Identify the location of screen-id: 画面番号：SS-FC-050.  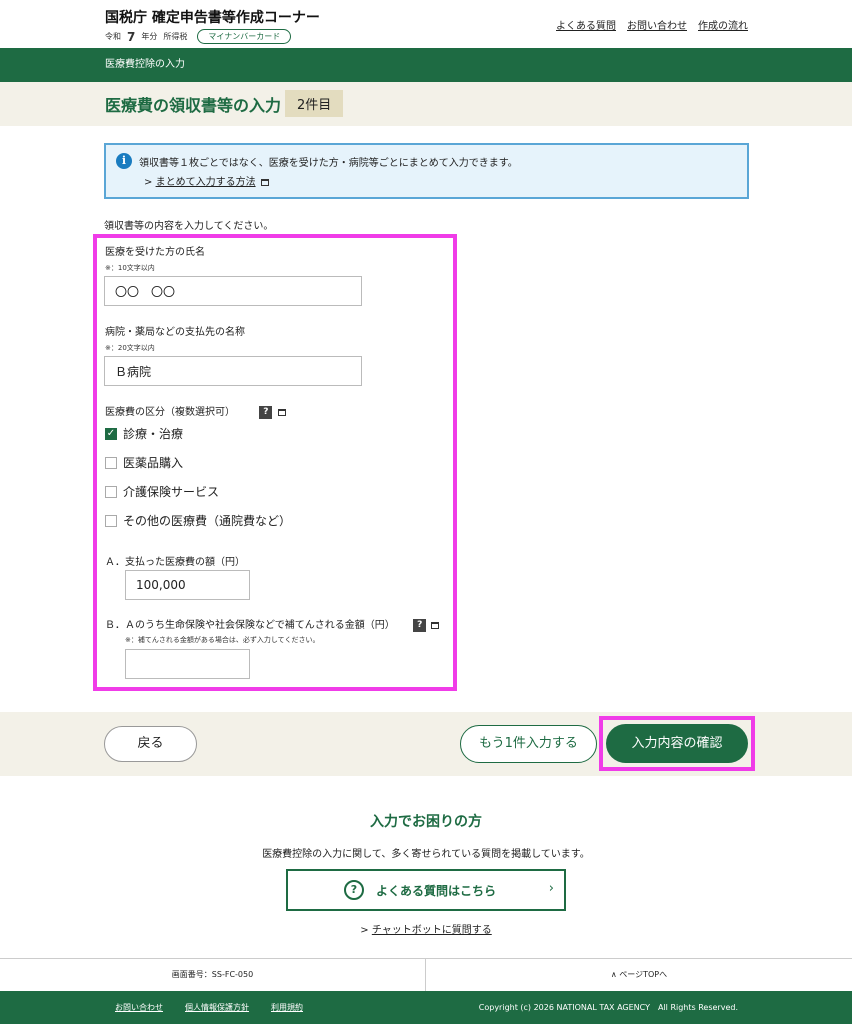
(213, 975).